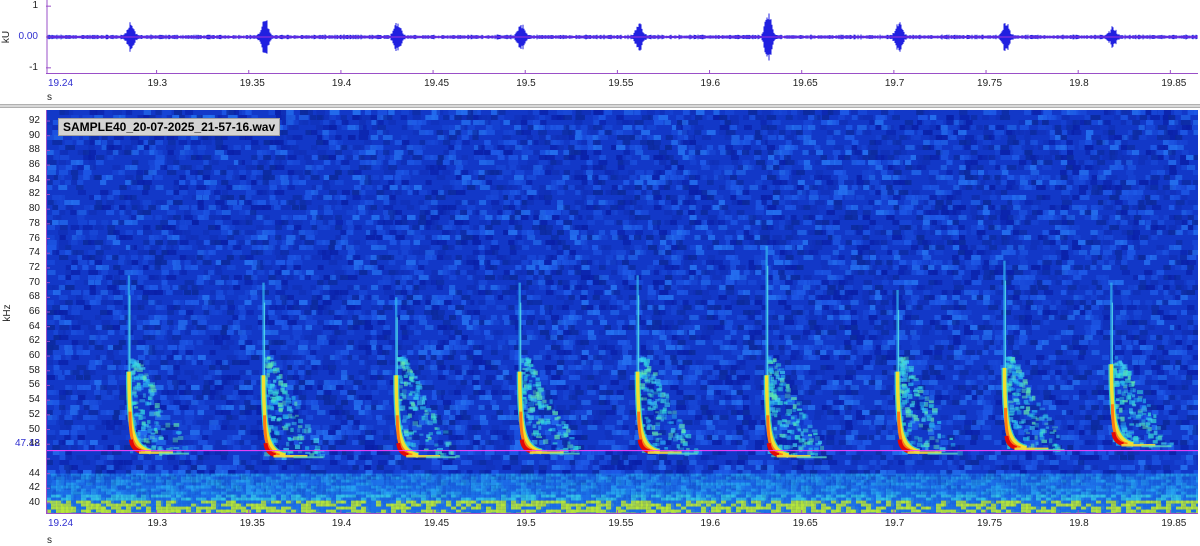 The height and width of the screenshot is (546, 1200). Describe the element at coordinates (341, 523) in the screenshot. I see `spectrogram-x-tick-label: 19.4` at that location.